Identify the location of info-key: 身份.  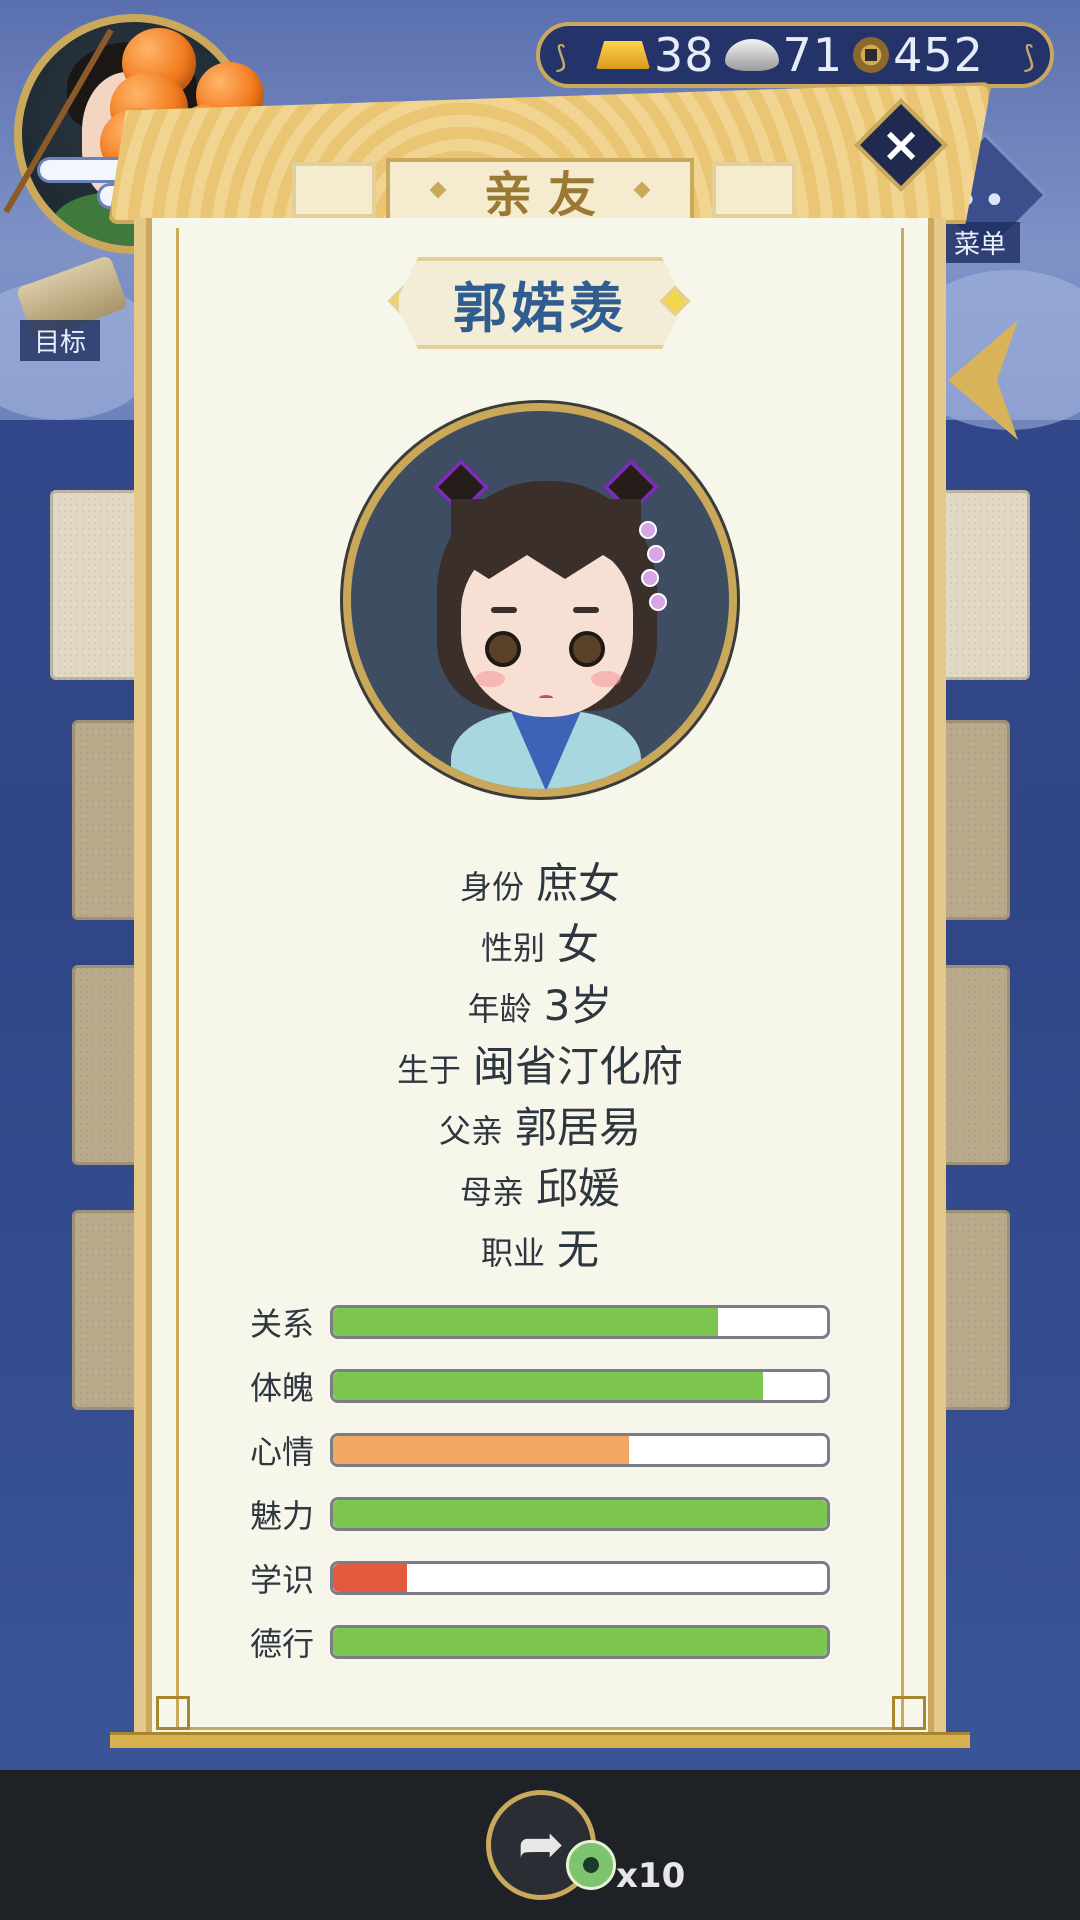
(491, 887).